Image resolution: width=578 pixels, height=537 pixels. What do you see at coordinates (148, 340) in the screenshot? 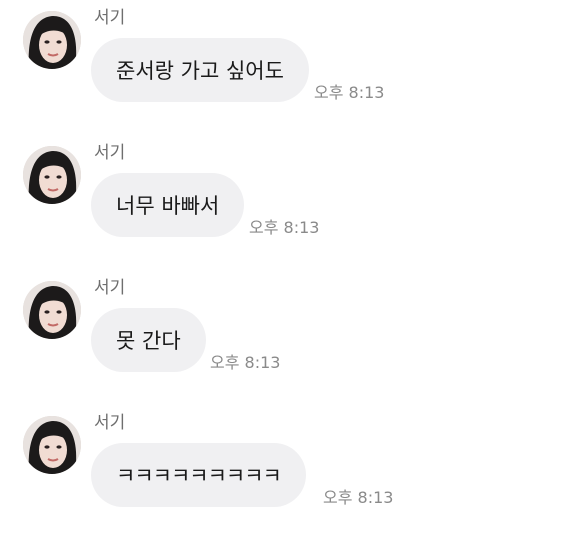
I see `message-bubble: 못 간다` at bounding box center [148, 340].